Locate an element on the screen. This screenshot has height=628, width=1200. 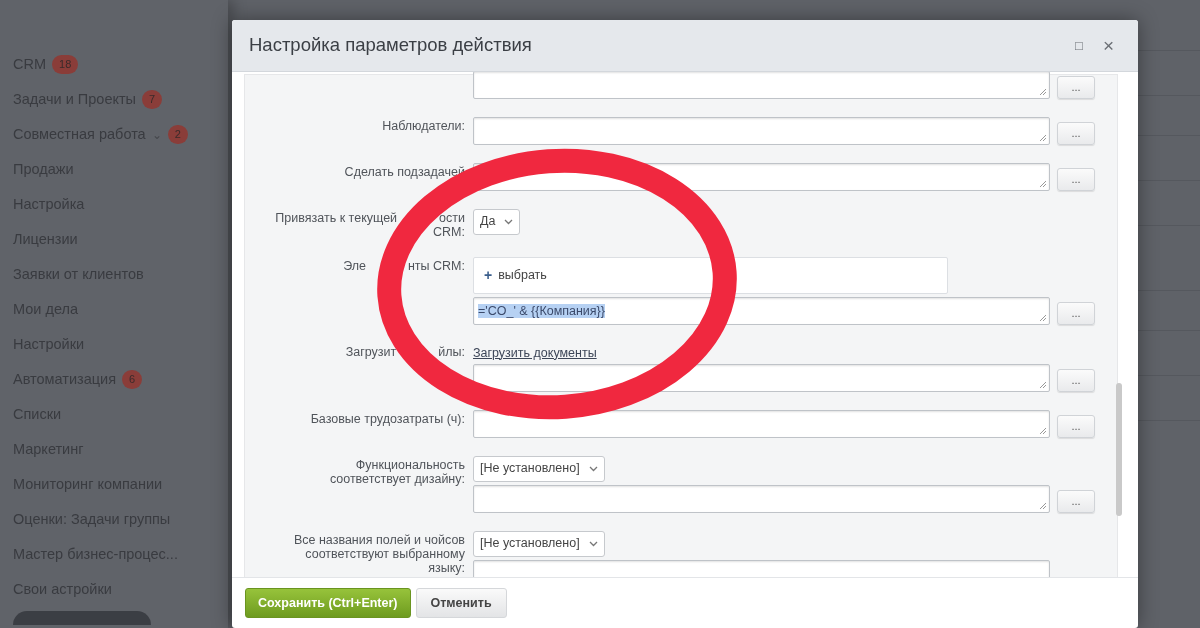
field-label: Функциональность is located at coordinates (410, 464).